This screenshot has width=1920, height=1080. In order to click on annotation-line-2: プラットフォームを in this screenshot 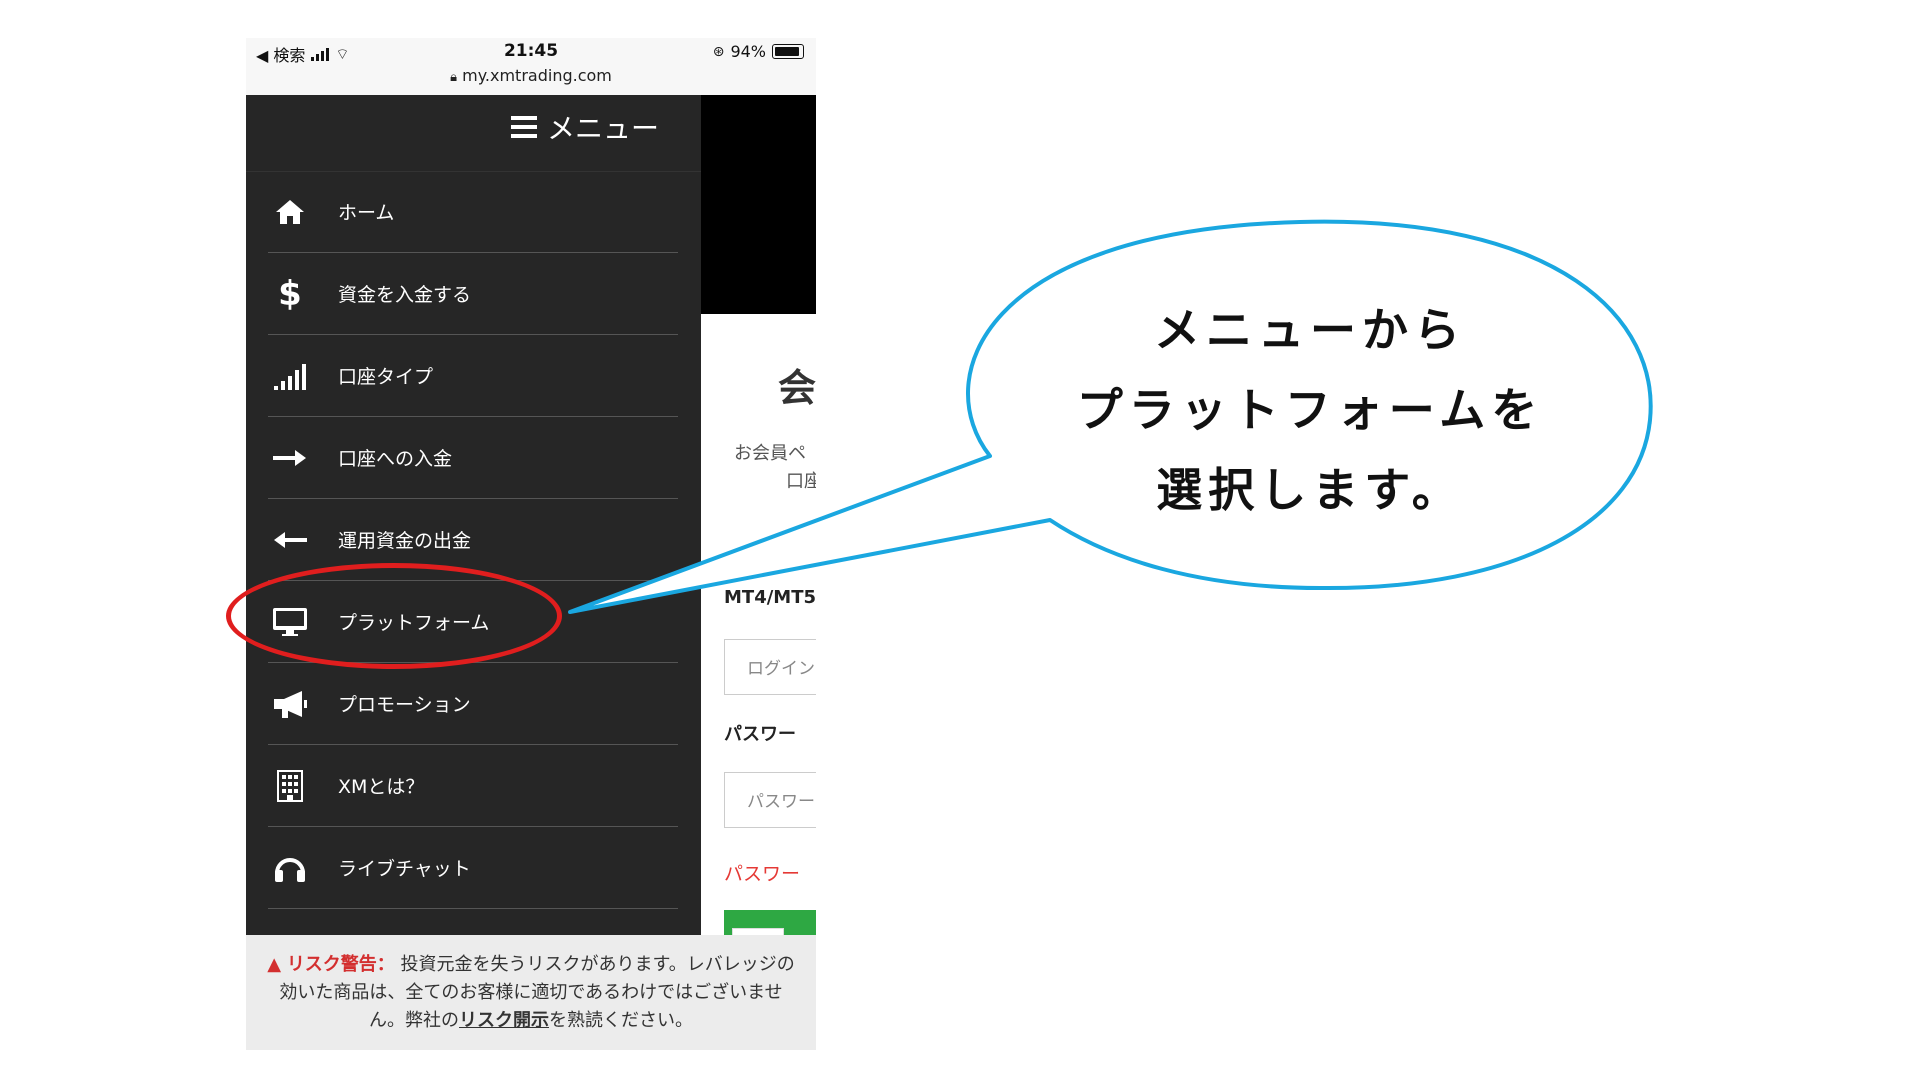, I will do `click(1310, 410)`.